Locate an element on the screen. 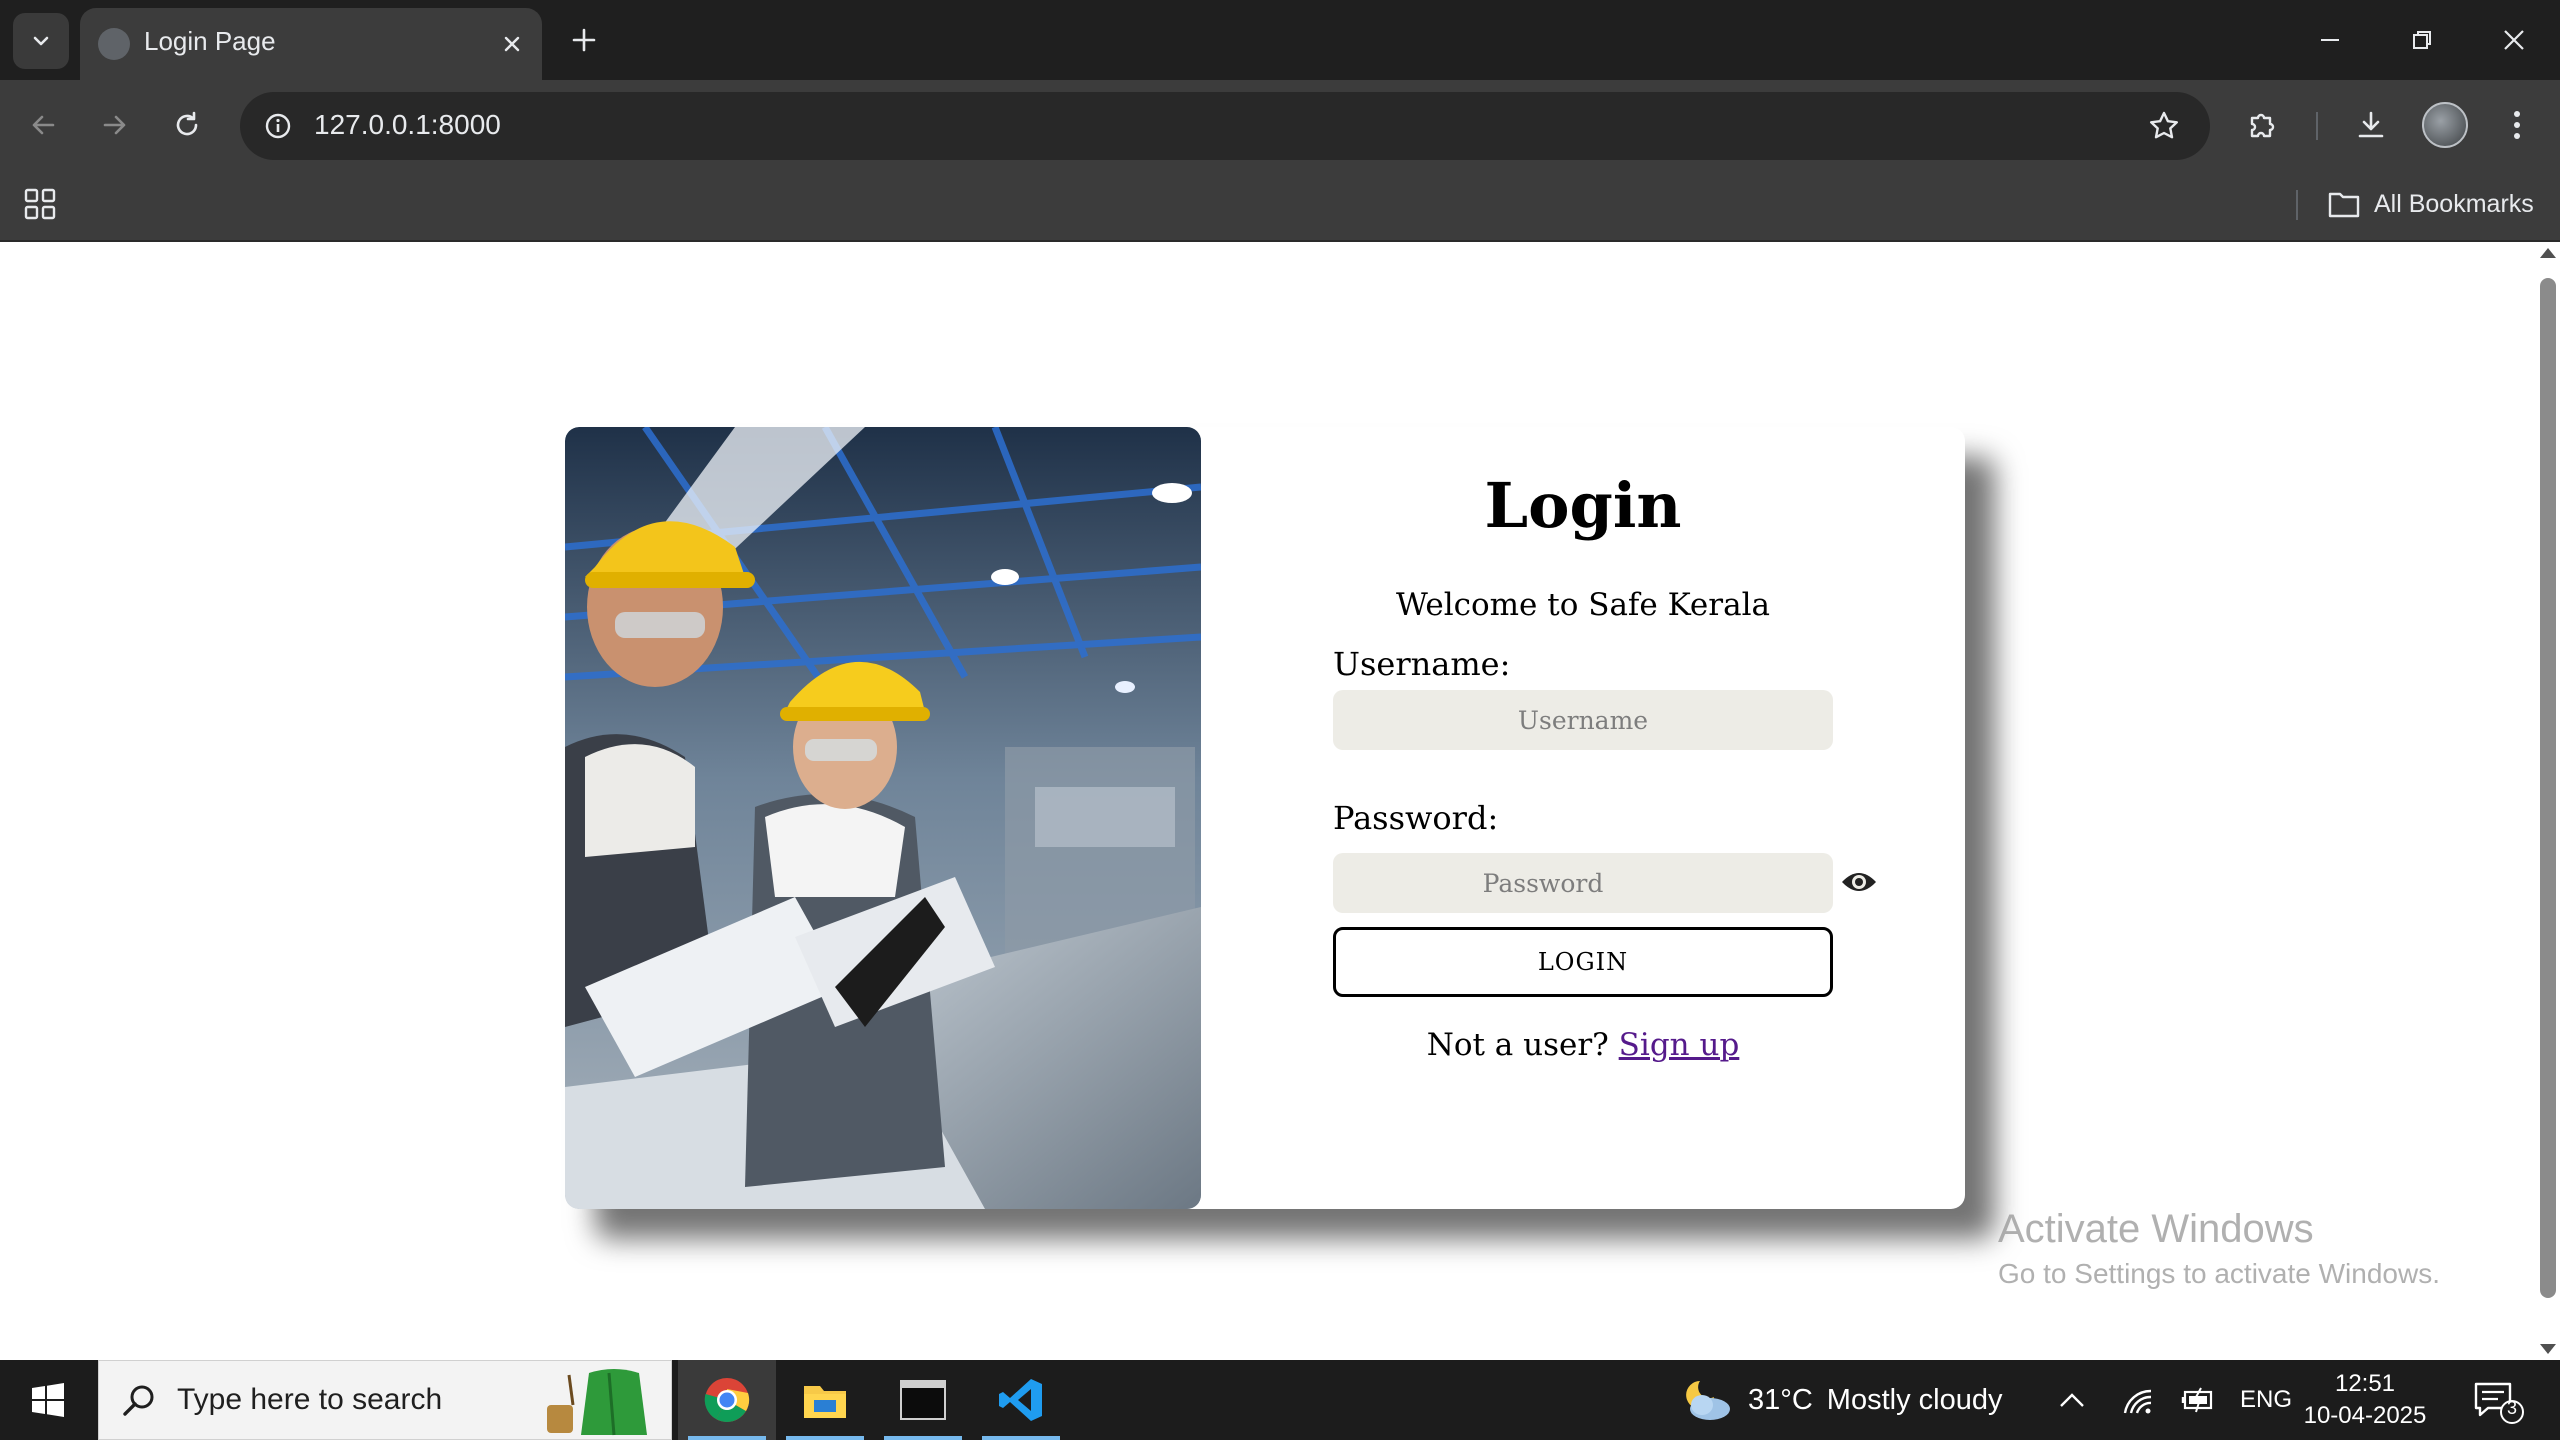 This screenshot has width=2560, height=1440. all-bookmarks-label: All Bookmarks is located at coordinates (2454, 203).